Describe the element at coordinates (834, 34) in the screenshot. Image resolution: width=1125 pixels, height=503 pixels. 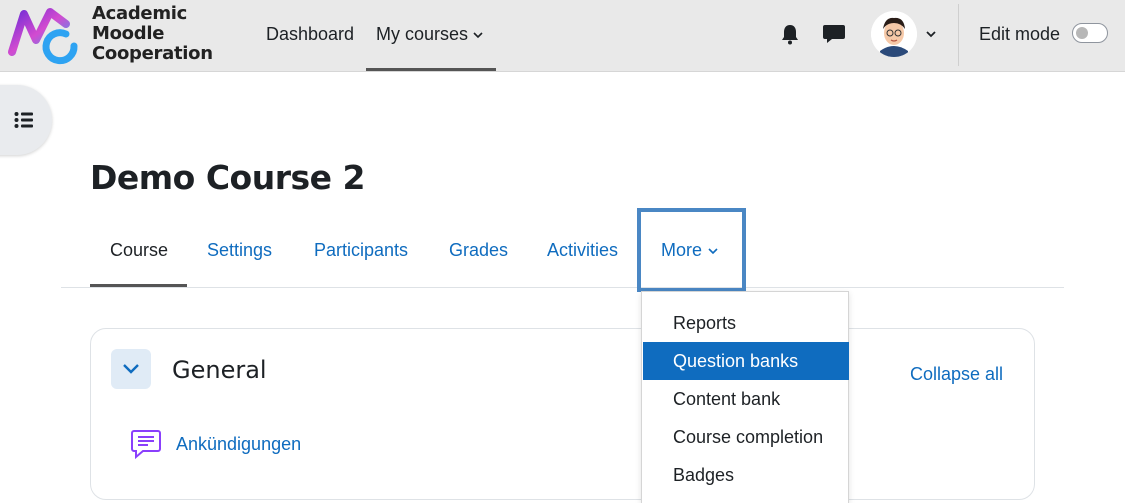
I see `chat-icon` at that location.